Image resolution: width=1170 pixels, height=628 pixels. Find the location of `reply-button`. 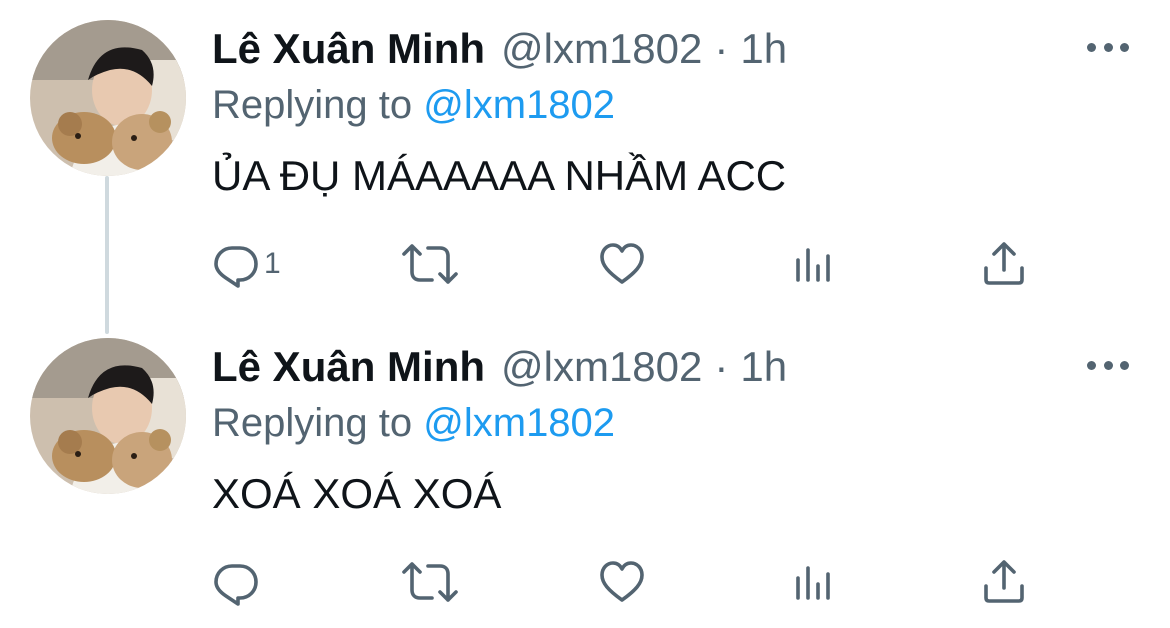

reply-button is located at coordinates (238, 582).